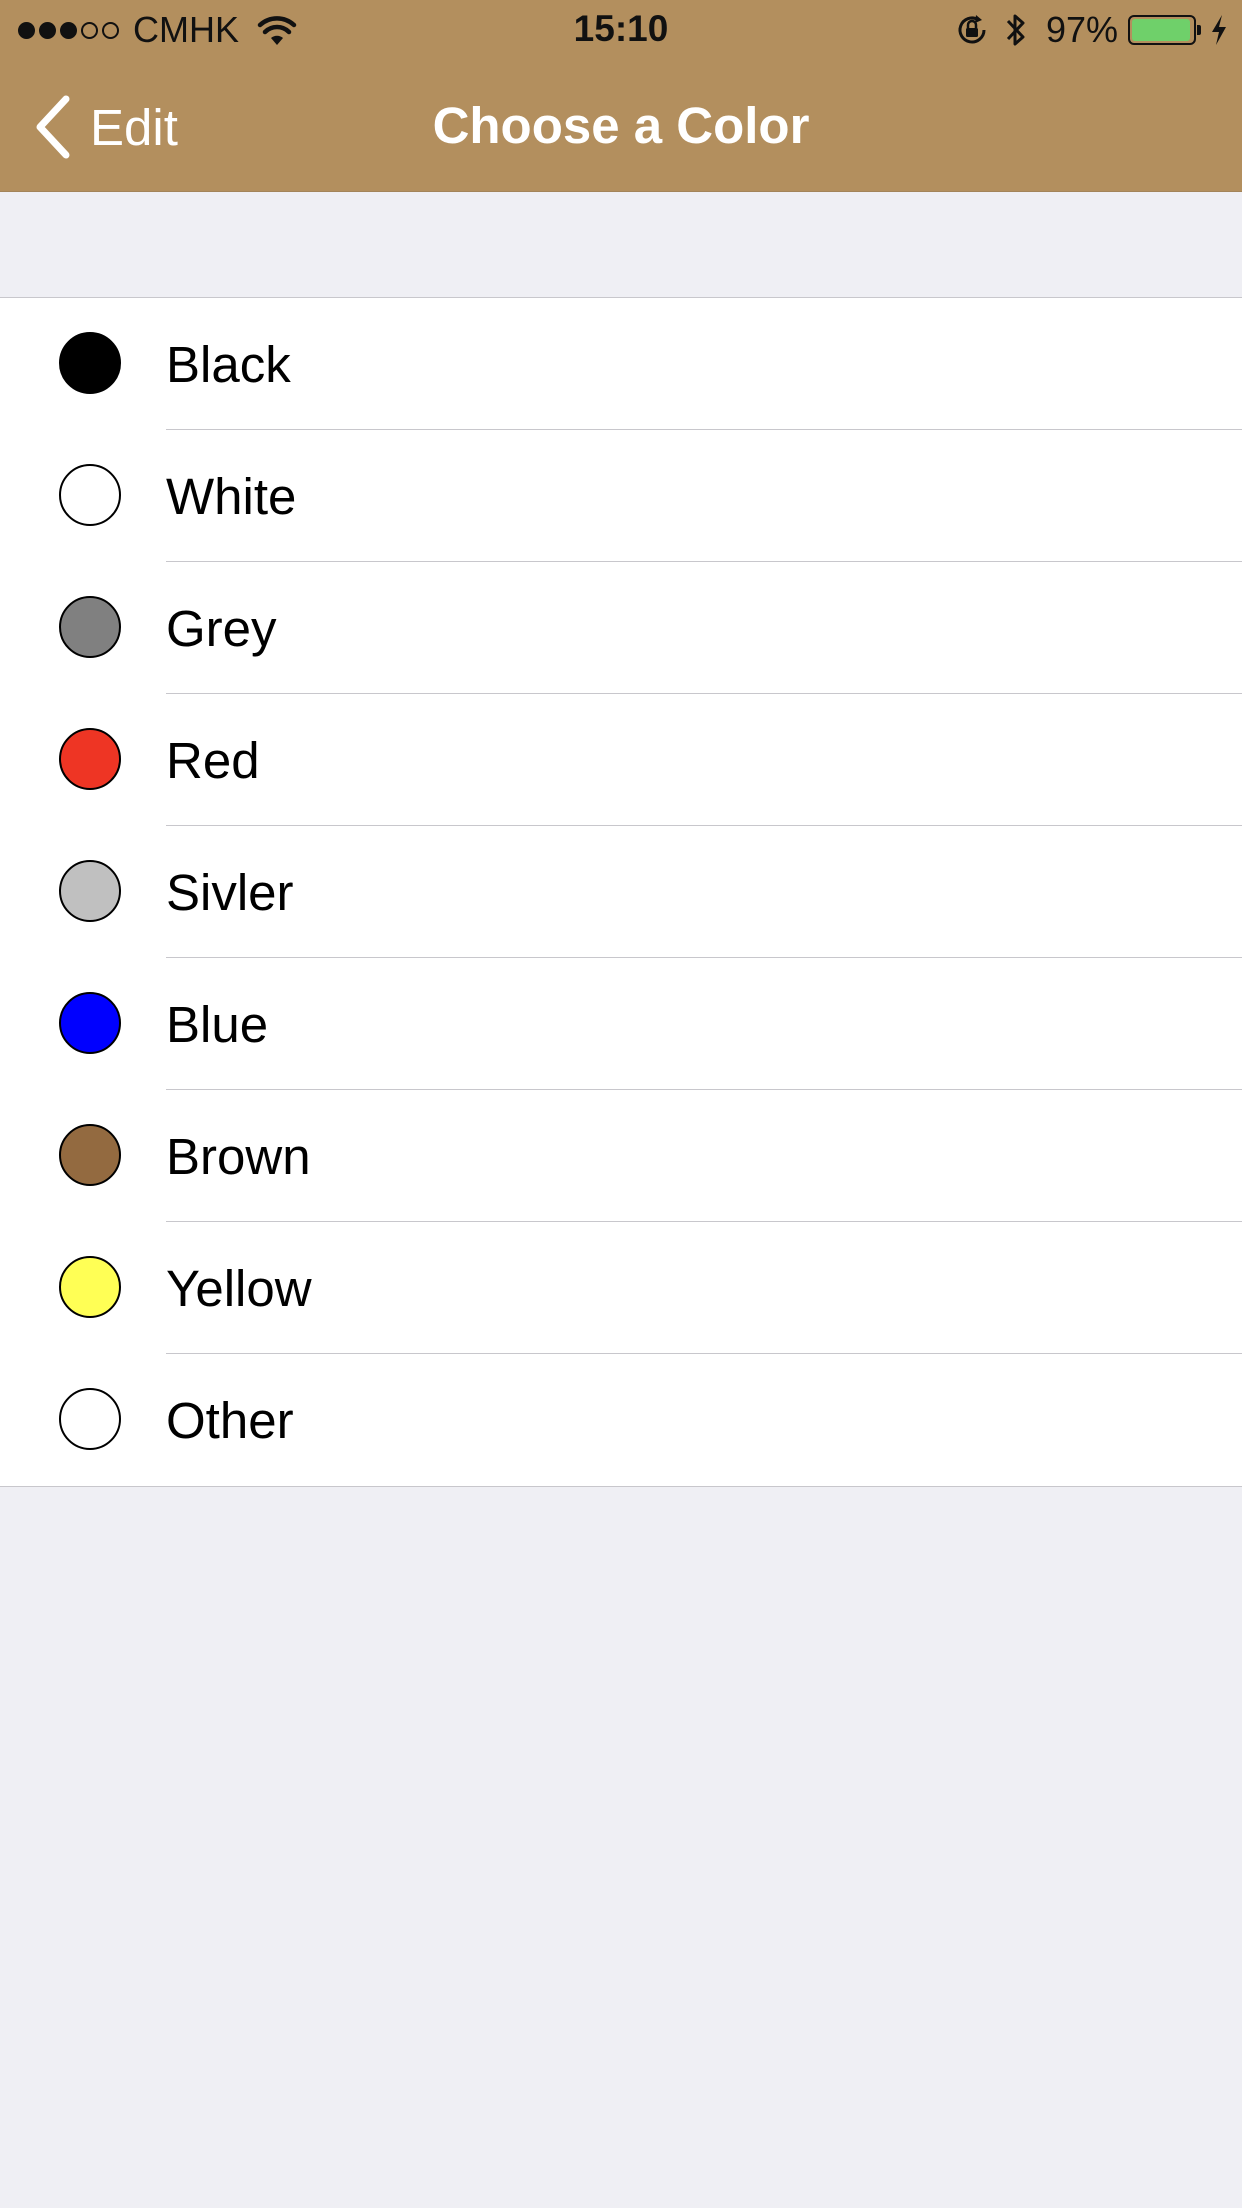 The image size is (1242, 2208). I want to click on status-right: 97%, so click(1091, 29).